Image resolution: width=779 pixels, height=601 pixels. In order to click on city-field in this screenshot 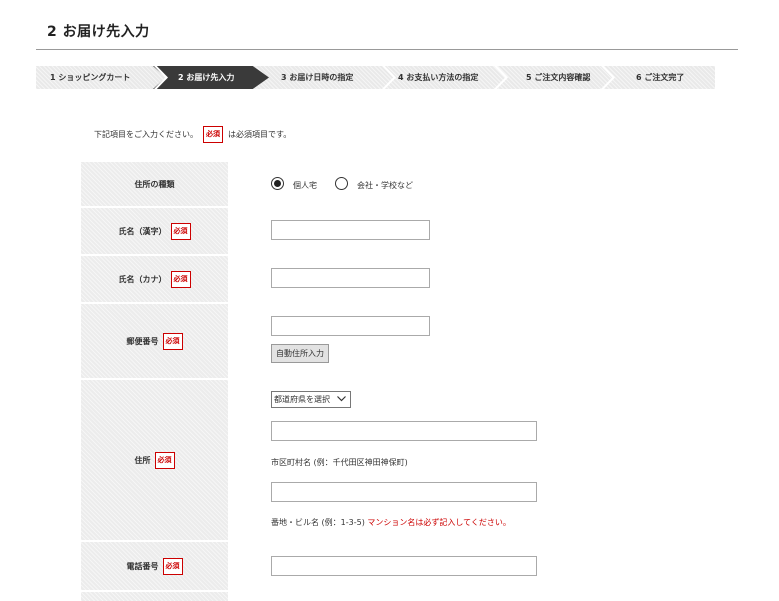, I will do `click(404, 431)`.